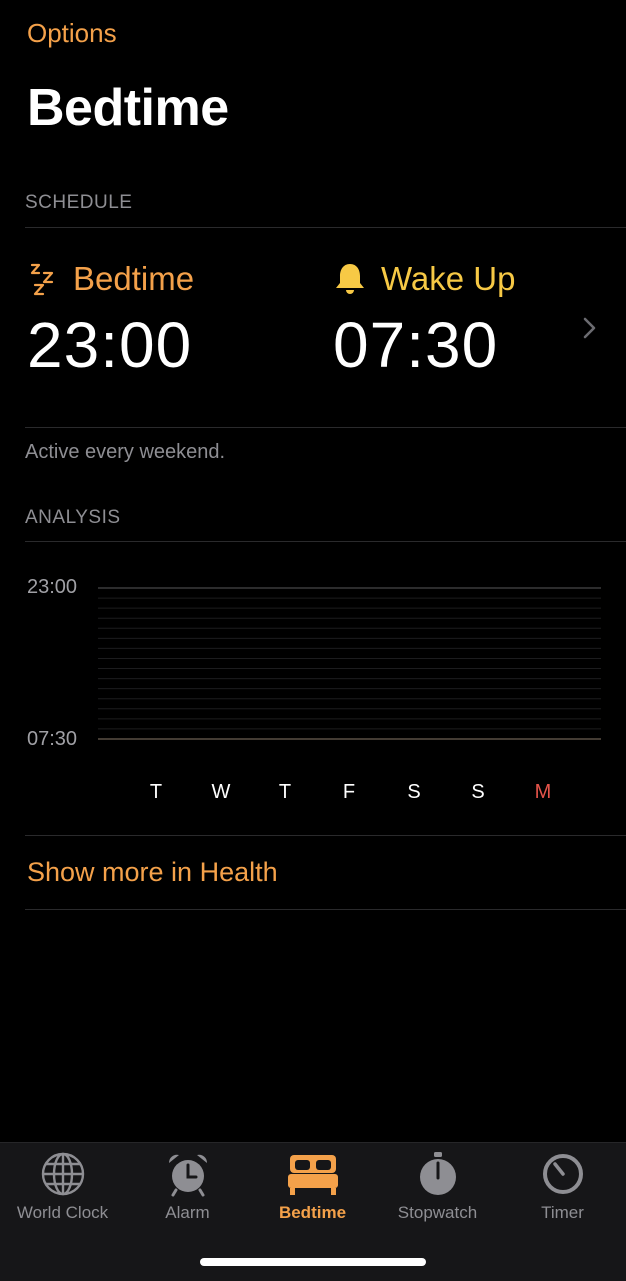 The image size is (626, 1281). What do you see at coordinates (312, 1174) in the screenshot?
I see `bed-icon` at bounding box center [312, 1174].